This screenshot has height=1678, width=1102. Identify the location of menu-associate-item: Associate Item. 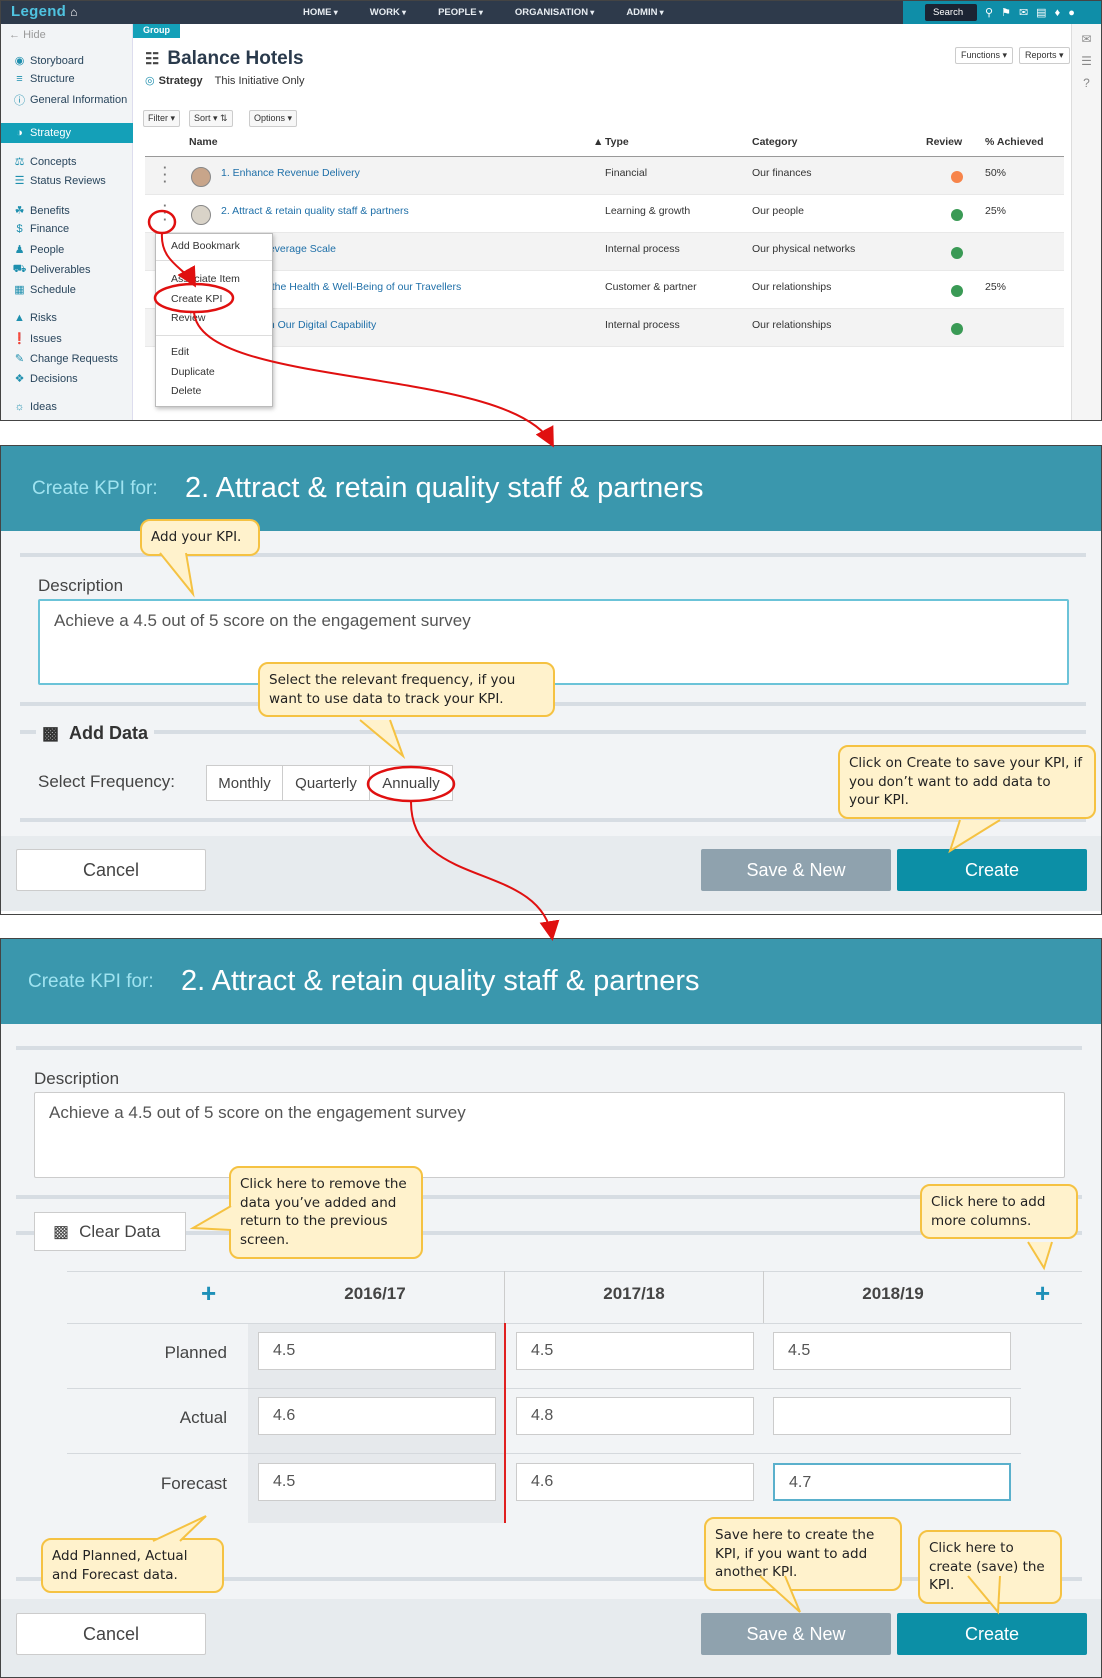
(205, 279).